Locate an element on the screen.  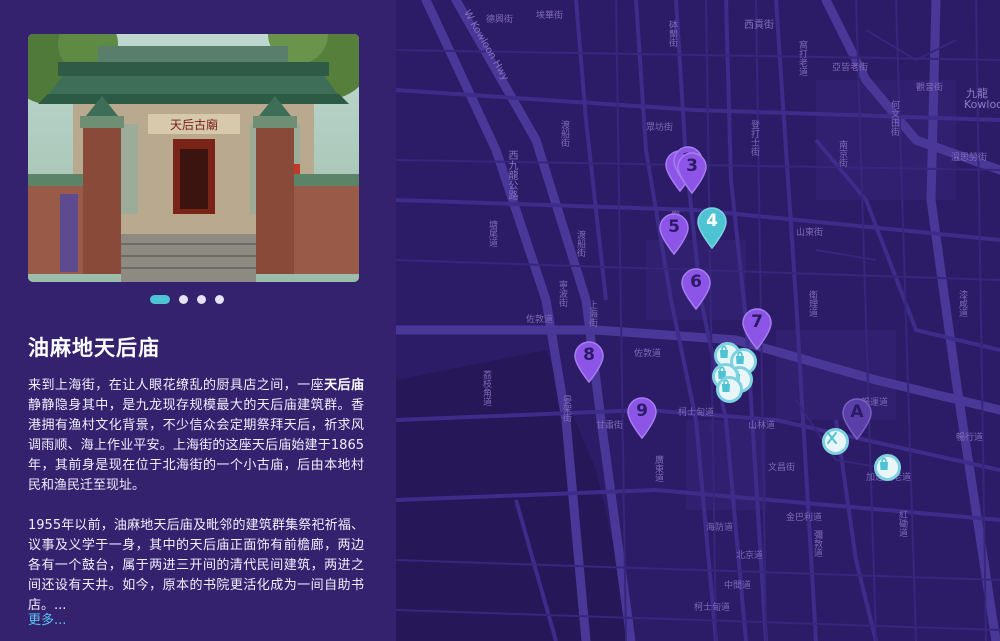
carousel-indicators is located at coordinates (187, 299).